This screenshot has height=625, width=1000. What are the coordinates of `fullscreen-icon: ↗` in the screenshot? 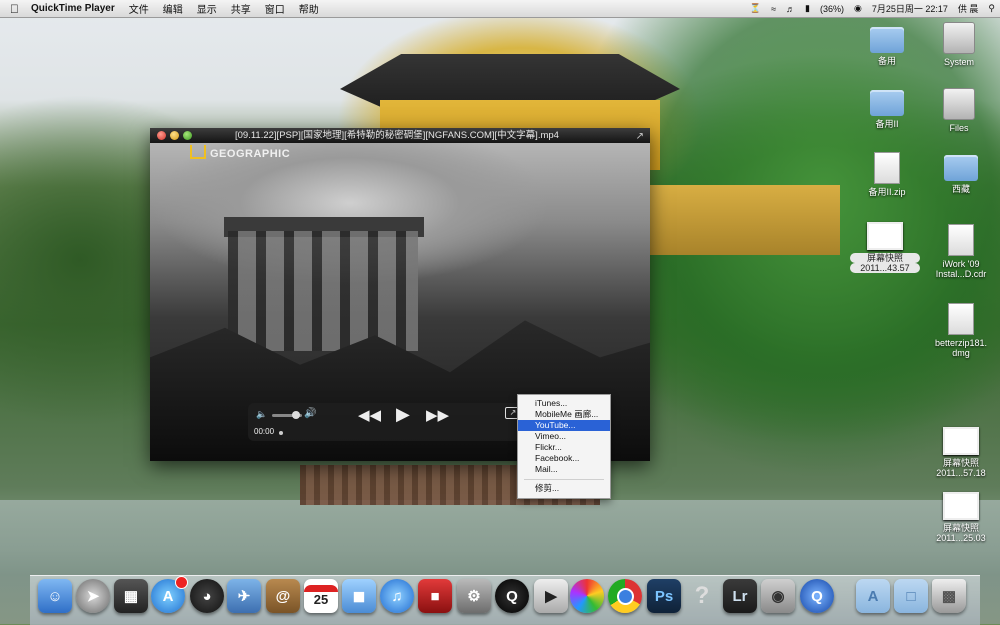 It's located at (640, 136).